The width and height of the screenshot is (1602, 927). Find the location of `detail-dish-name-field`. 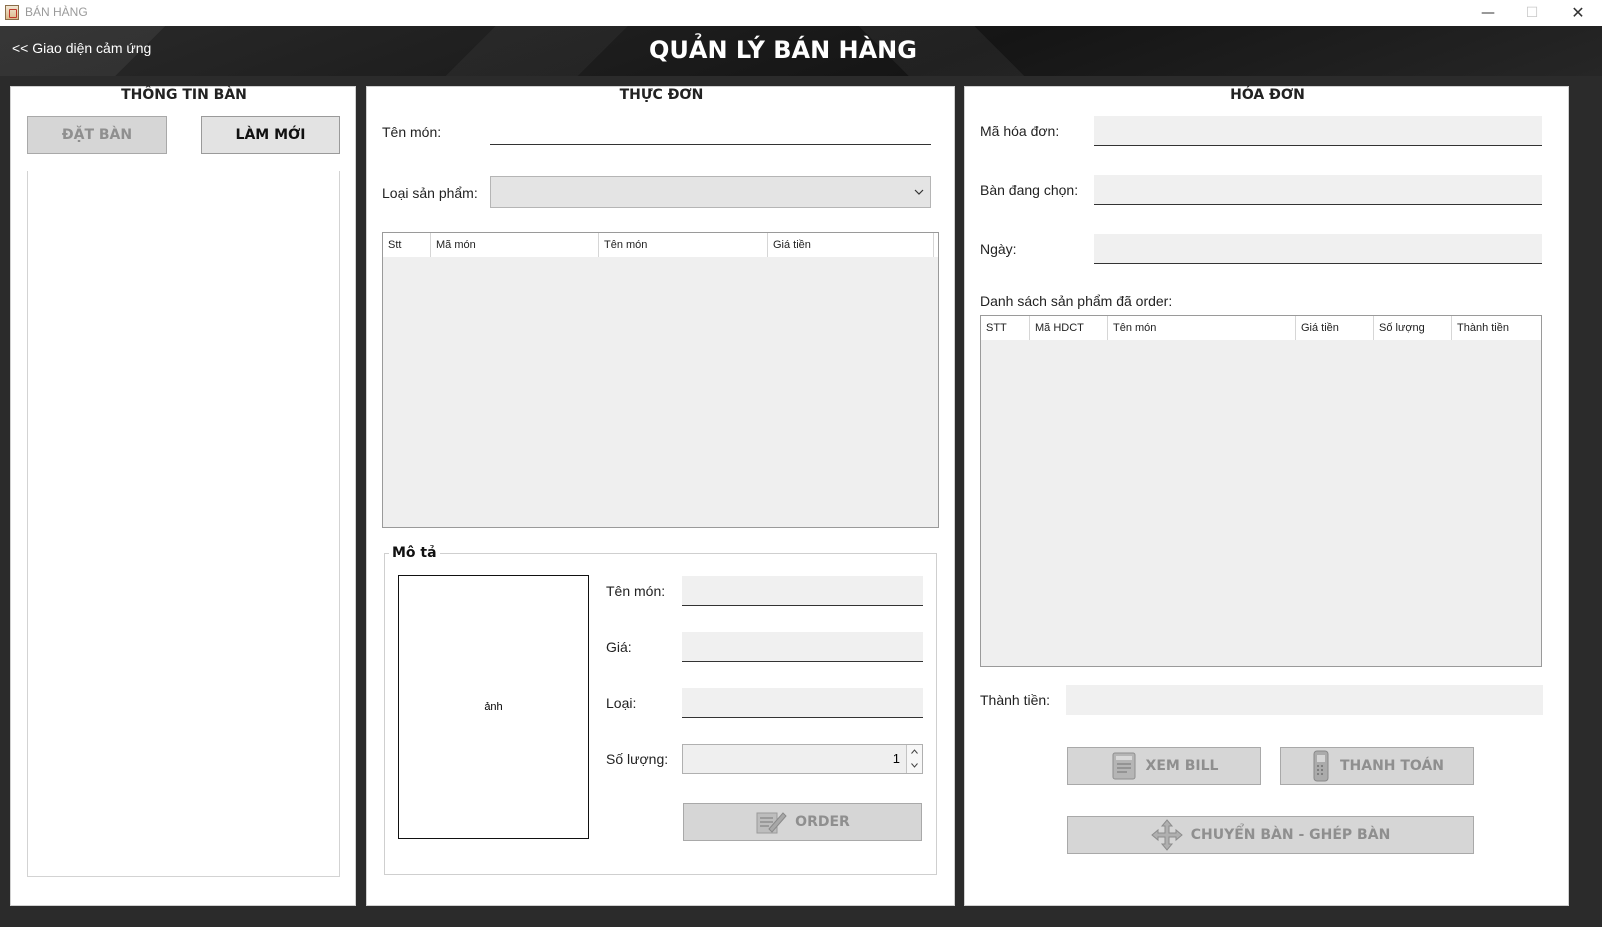

detail-dish-name-field is located at coordinates (802, 591).